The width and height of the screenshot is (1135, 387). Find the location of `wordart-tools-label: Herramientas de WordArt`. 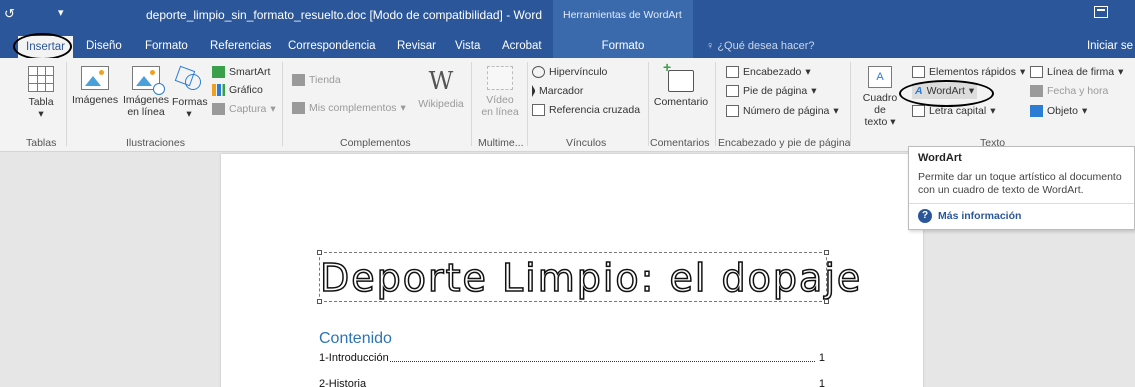

wordart-tools-label: Herramientas de WordArt is located at coordinates (622, 15).